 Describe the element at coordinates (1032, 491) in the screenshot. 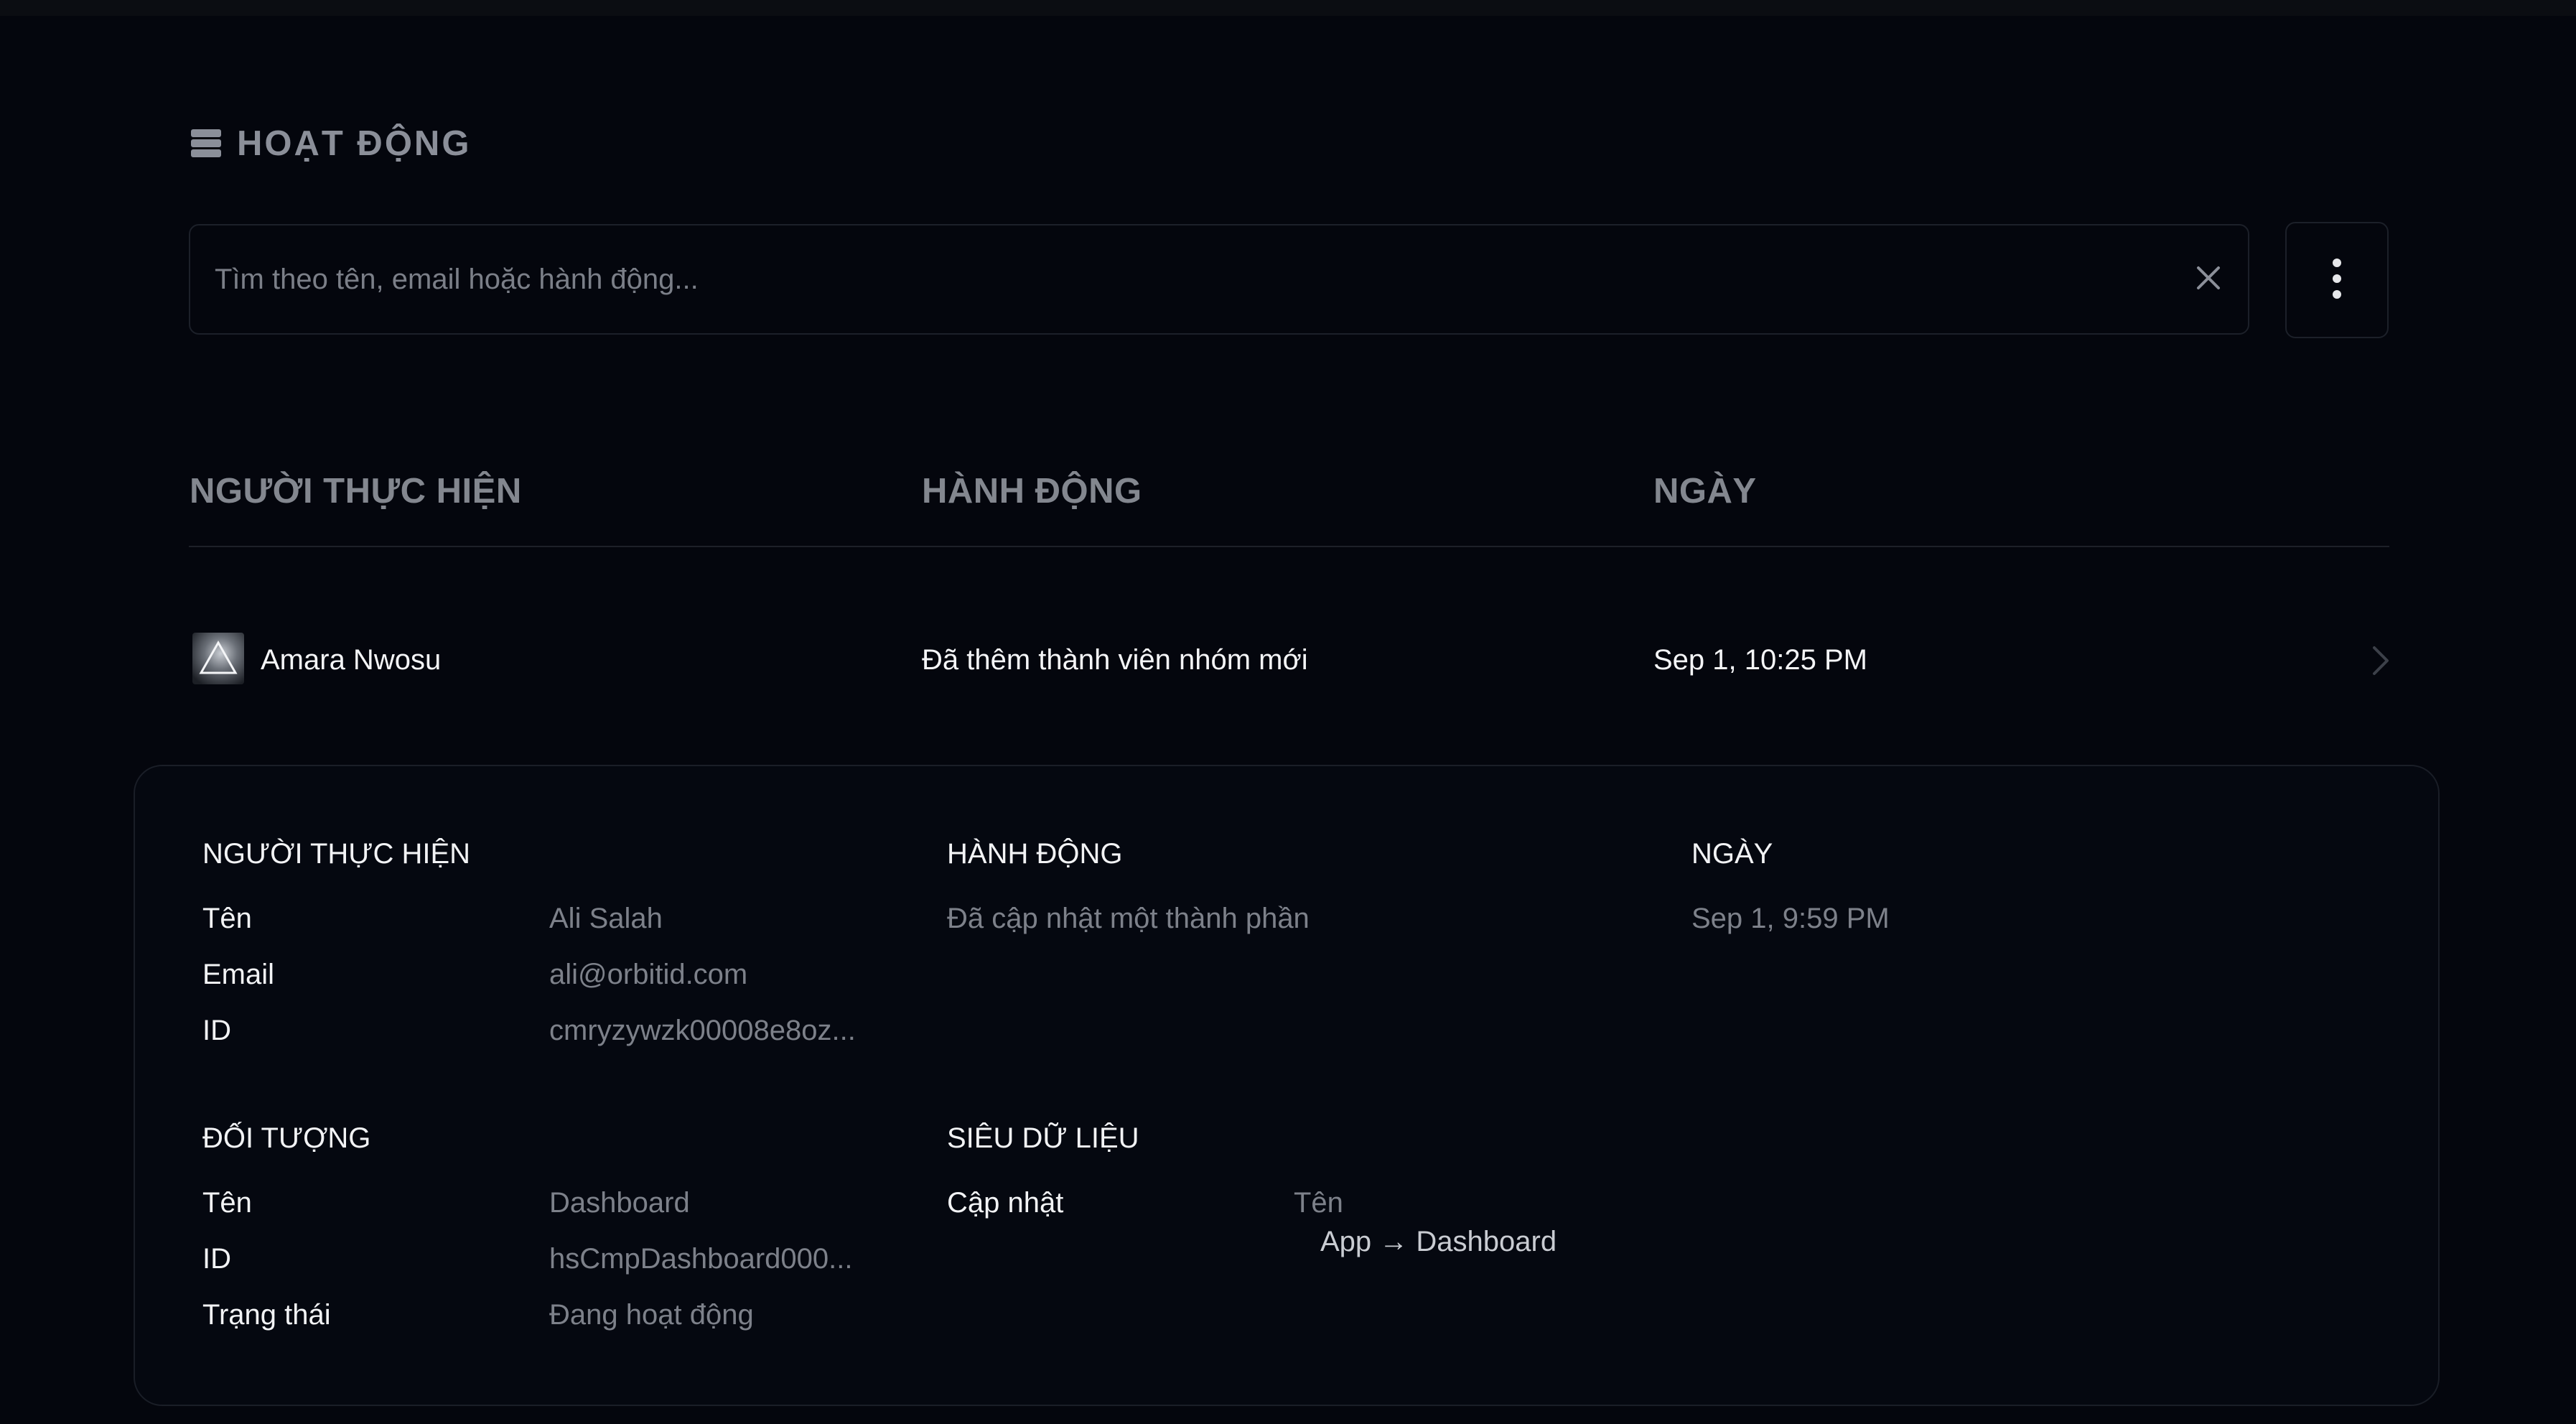

I see `column-header-action: HÀNH ĐỘNG` at that location.